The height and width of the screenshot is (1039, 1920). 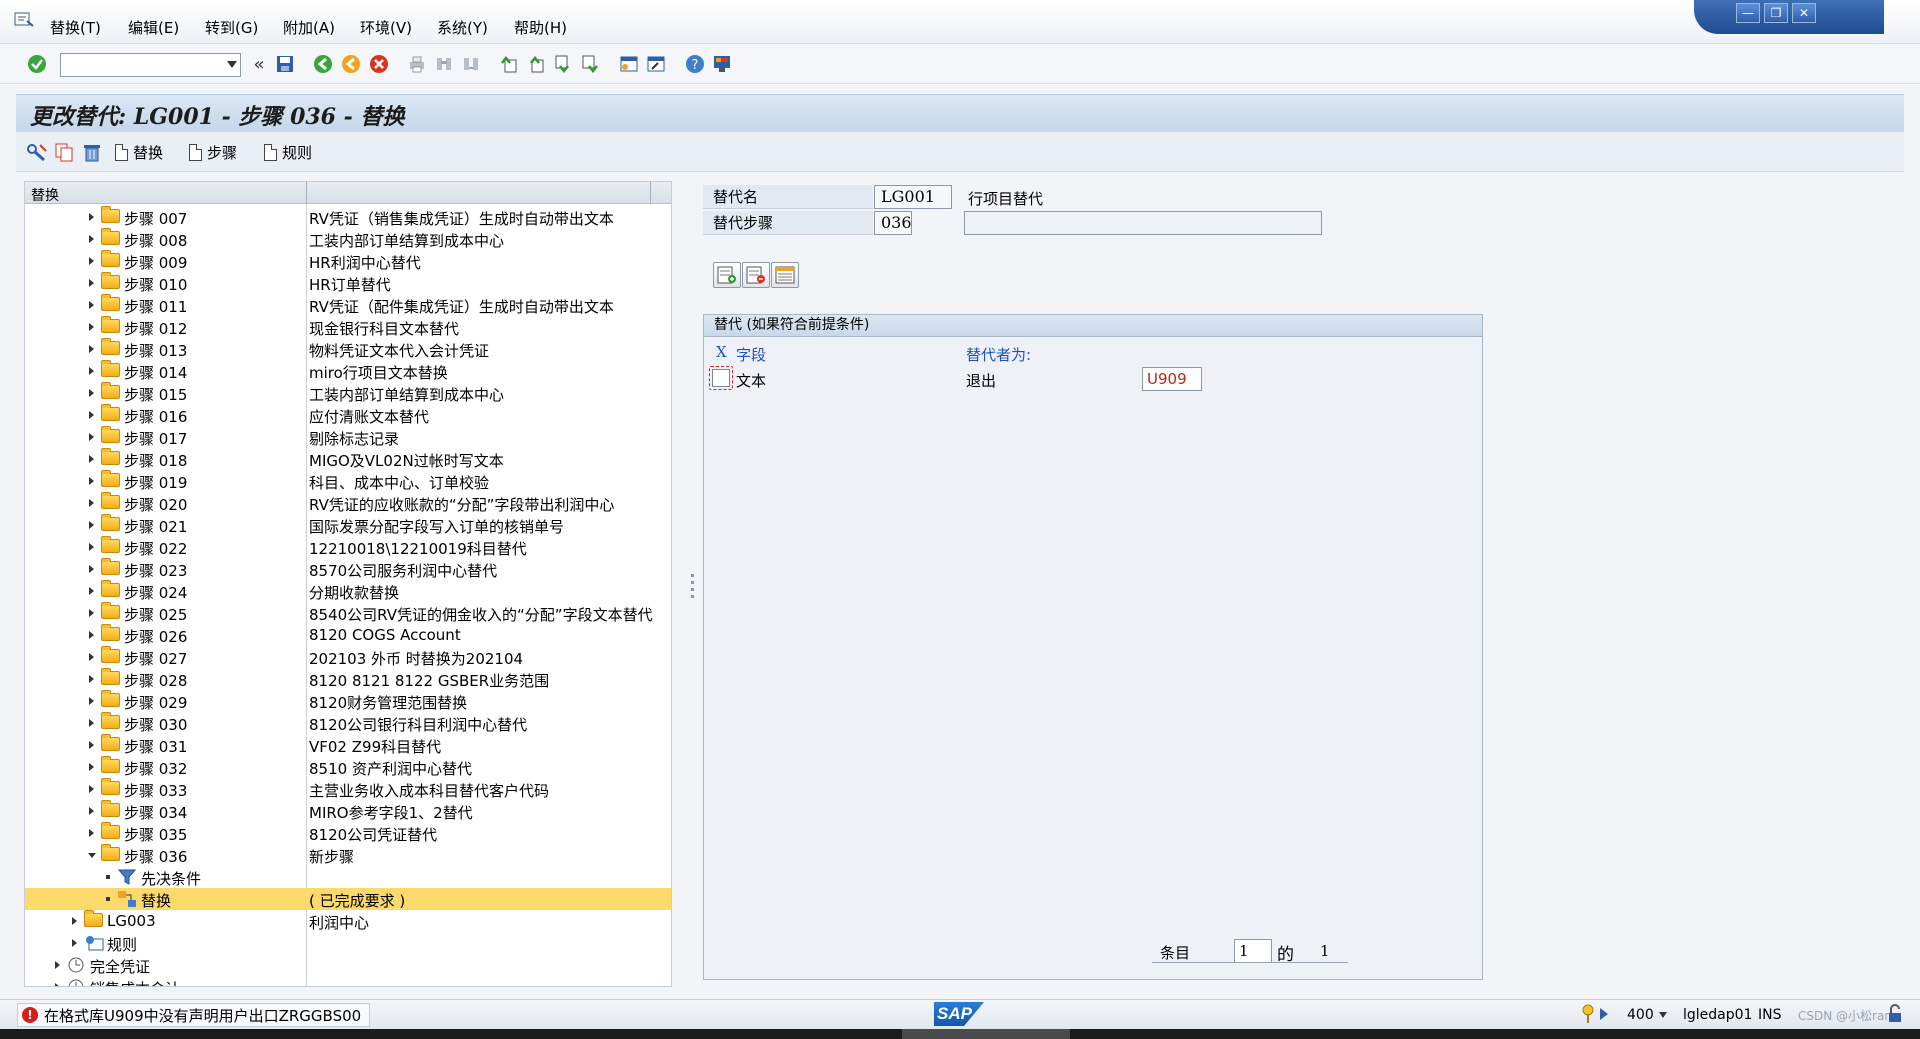 I want to click on status-message: ! 在格式库U909中没有声明用户出口ZRGGBS00, so click(x=194, y=1015).